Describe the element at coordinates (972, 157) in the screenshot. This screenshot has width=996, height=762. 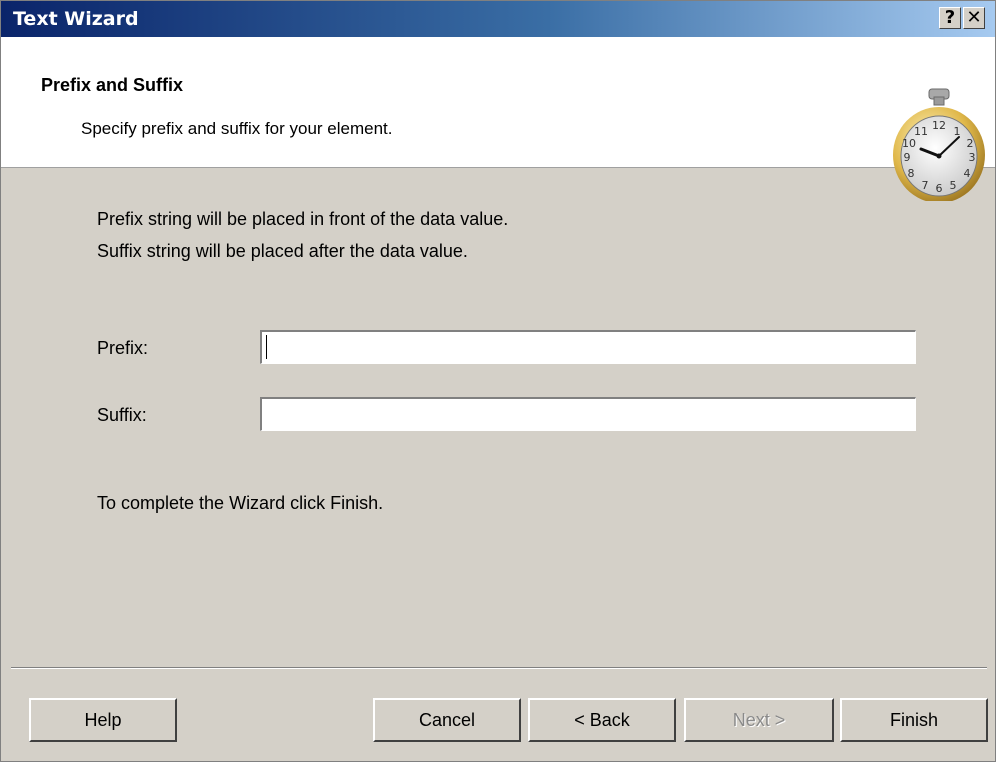
I see `svg-text: 3` at that location.